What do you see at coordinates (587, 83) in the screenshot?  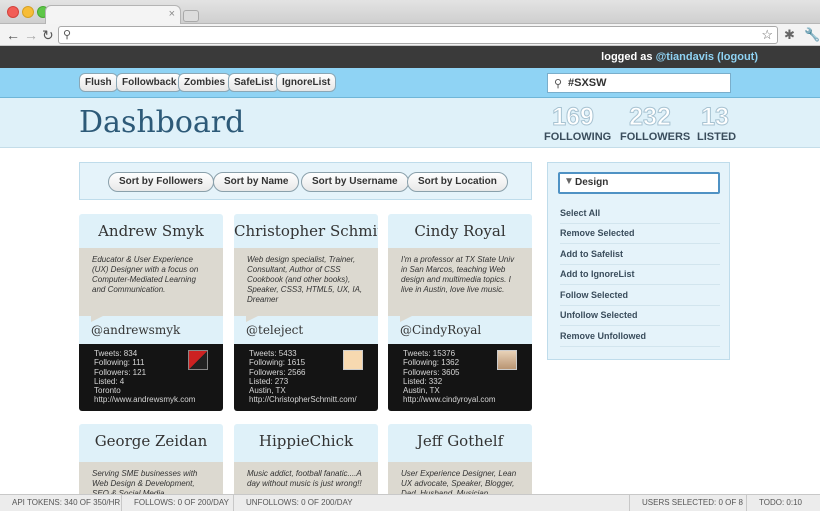 I see `search-value: #SXSW` at bounding box center [587, 83].